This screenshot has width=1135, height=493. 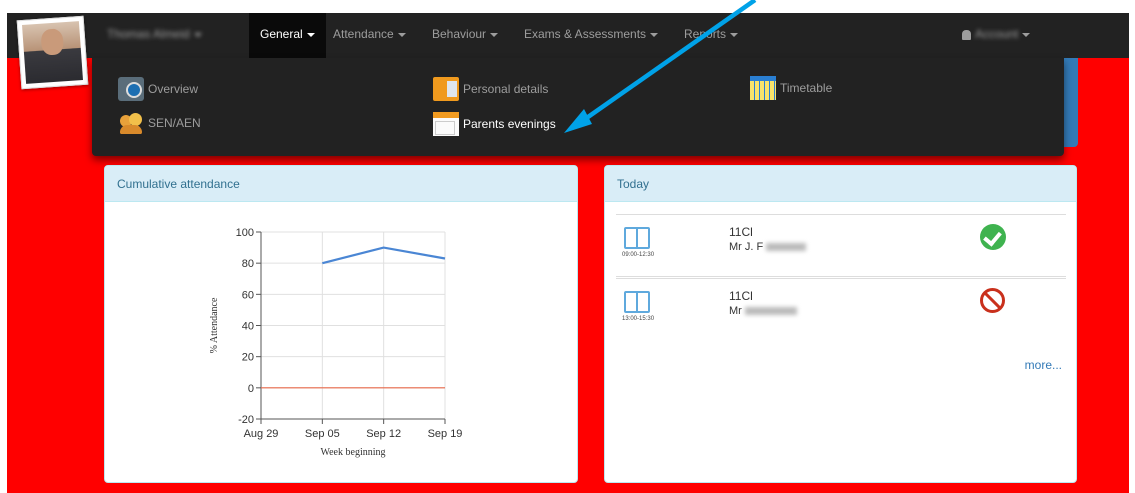 What do you see at coordinates (131, 89) in the screenshot?
I see `camera-icon` at bounding box center [131, 89].